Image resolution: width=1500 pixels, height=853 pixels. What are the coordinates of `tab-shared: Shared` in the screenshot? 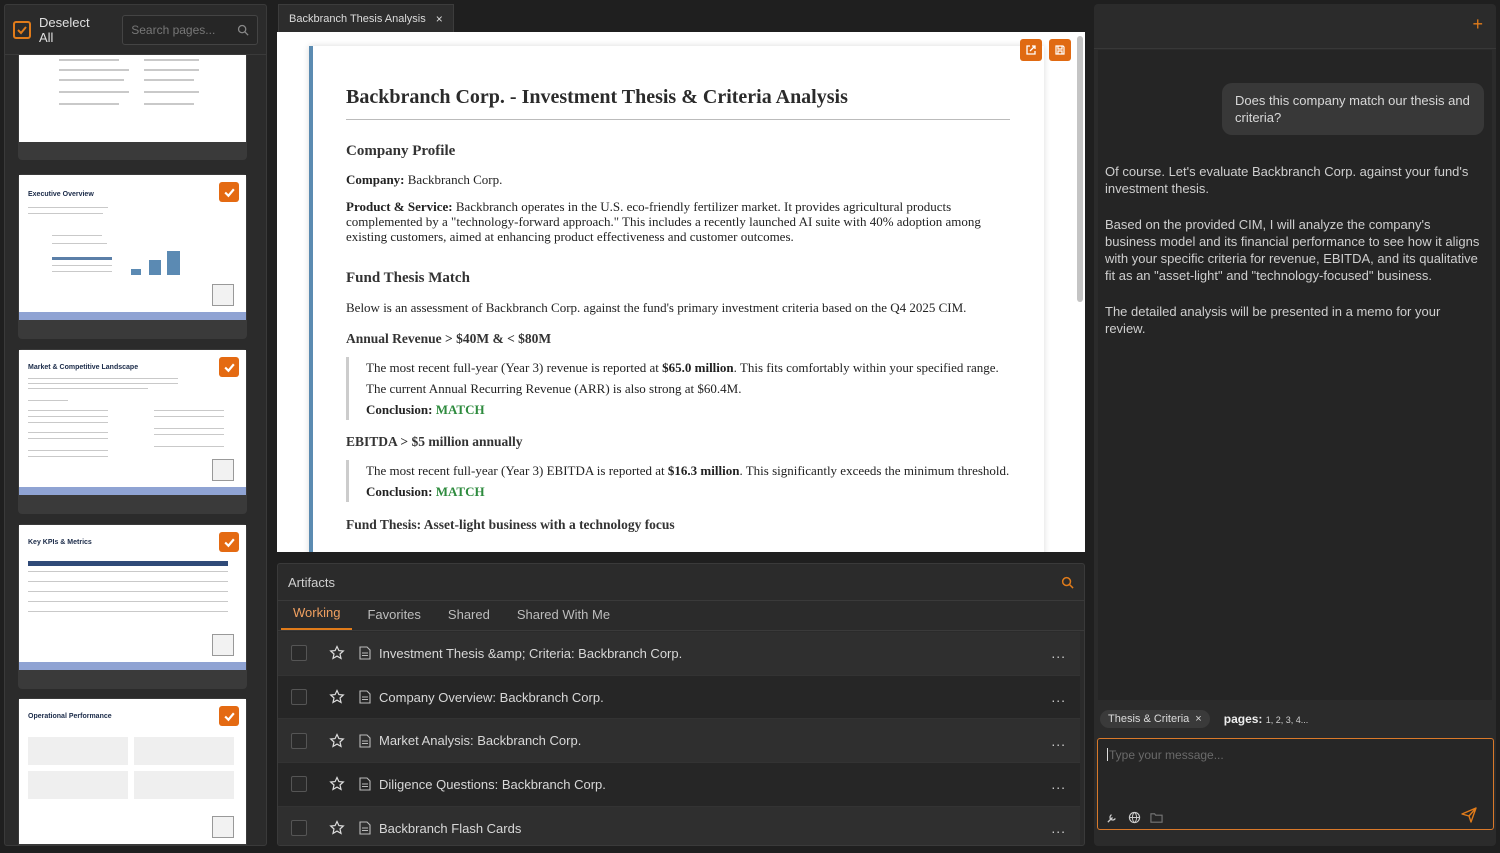 It's located at (469, 618).